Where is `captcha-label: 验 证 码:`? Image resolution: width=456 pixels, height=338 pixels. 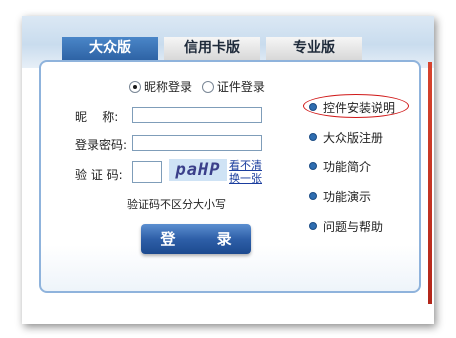
captcha-label: 验 证 码: is located at coordinates (99, 175).